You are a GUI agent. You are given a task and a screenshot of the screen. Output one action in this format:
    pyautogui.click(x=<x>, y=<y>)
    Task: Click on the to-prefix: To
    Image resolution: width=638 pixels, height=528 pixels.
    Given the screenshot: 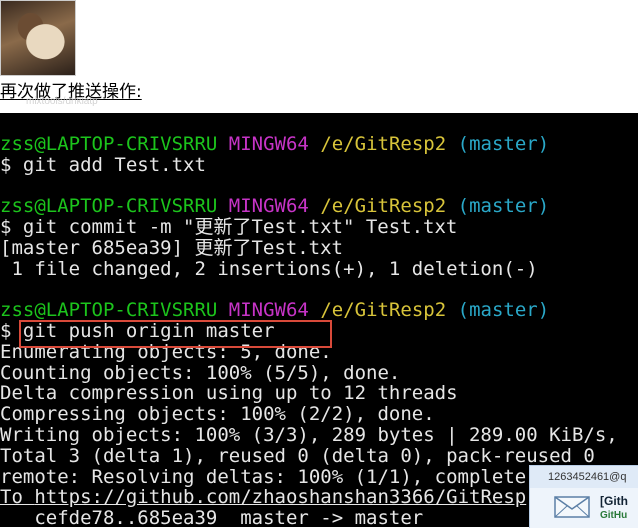 What is the action you would take?
    pyautogui.click(x=17, y=497)
    